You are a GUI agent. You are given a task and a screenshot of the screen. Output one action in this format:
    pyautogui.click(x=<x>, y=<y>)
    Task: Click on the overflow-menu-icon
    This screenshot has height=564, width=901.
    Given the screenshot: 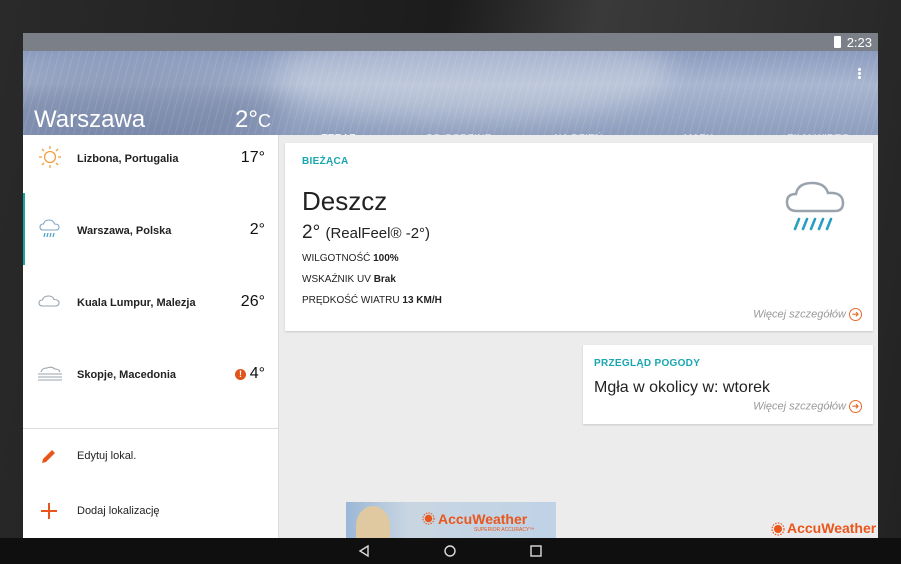 What is the action you would take?
    pyautogui.click(x=859, y=74)
    